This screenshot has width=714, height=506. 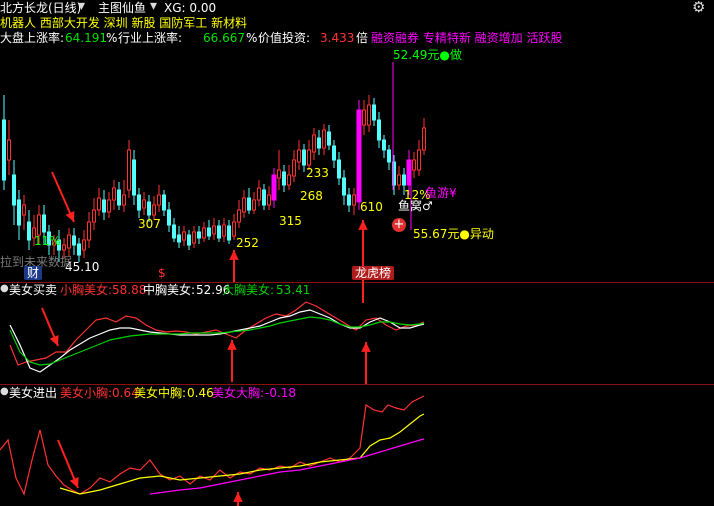 I want to click on panel1-mid-label: 中胸美女:, so click(x=169, y=290).